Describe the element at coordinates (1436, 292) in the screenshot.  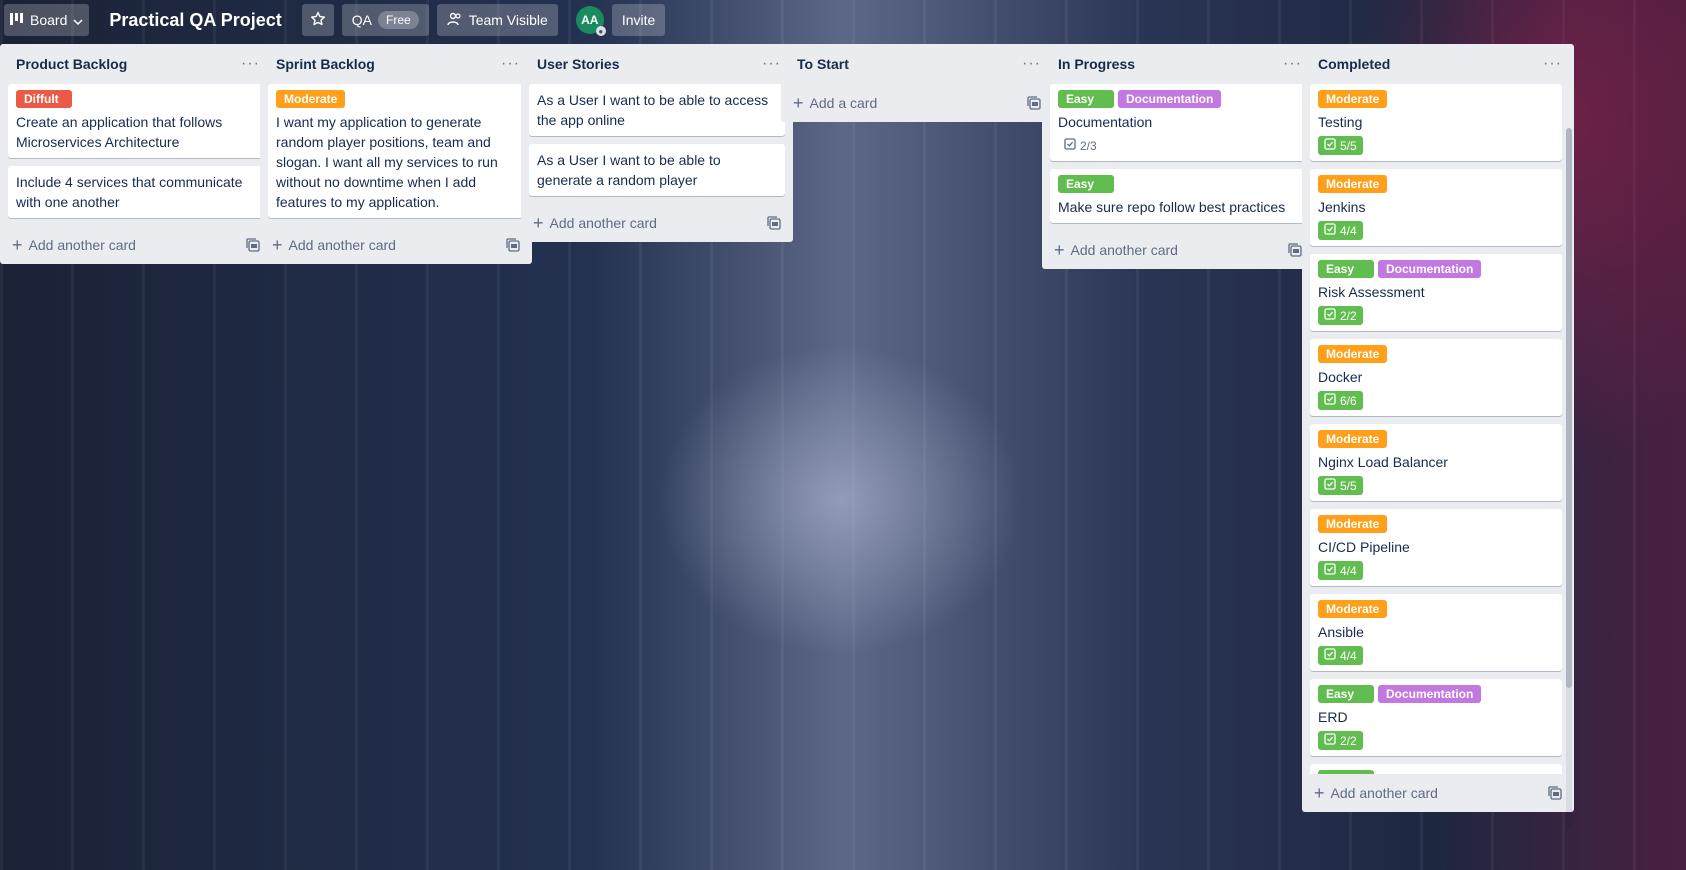
I see `card: Easy Documentation Risk Assessment 2/2` at that location.